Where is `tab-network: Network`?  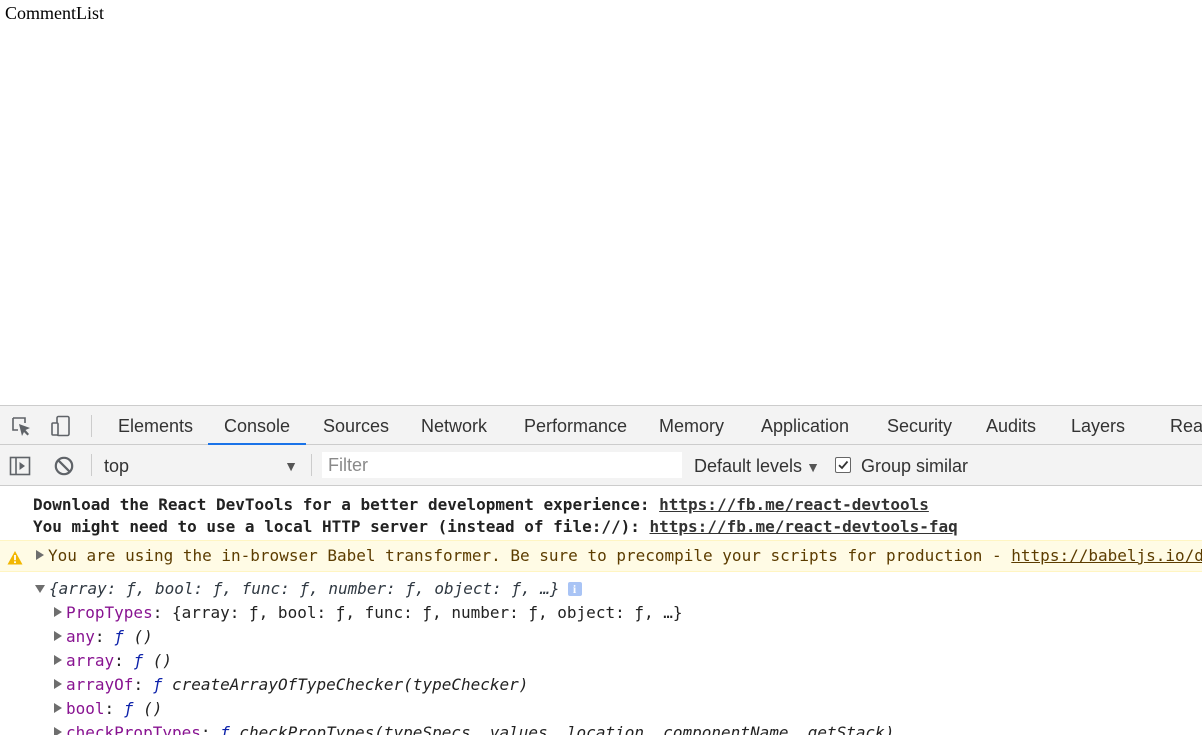
tab-network: Network is located at coordinates (454, 425).